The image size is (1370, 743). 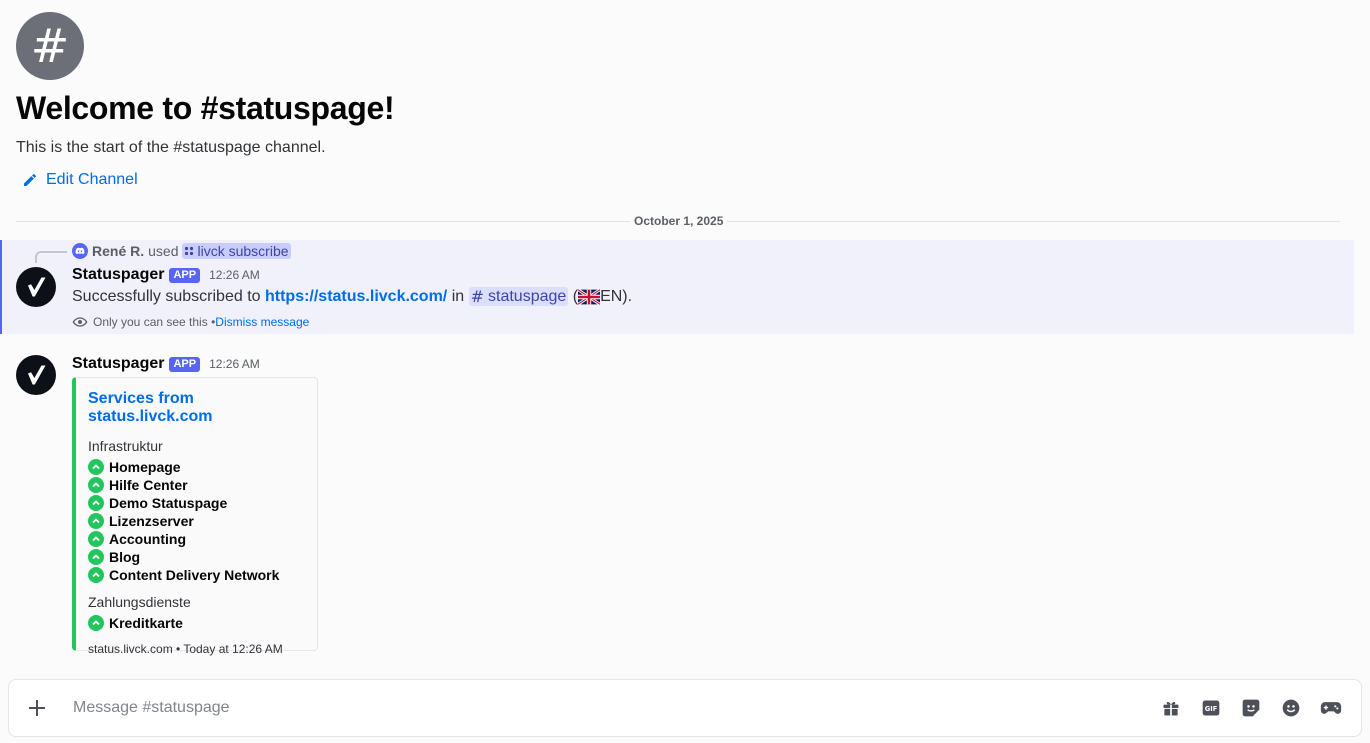 What do you see at coordinates (30, 179) in the screenshot?
I see `pencil-icon` at bounding box center [30, 179].